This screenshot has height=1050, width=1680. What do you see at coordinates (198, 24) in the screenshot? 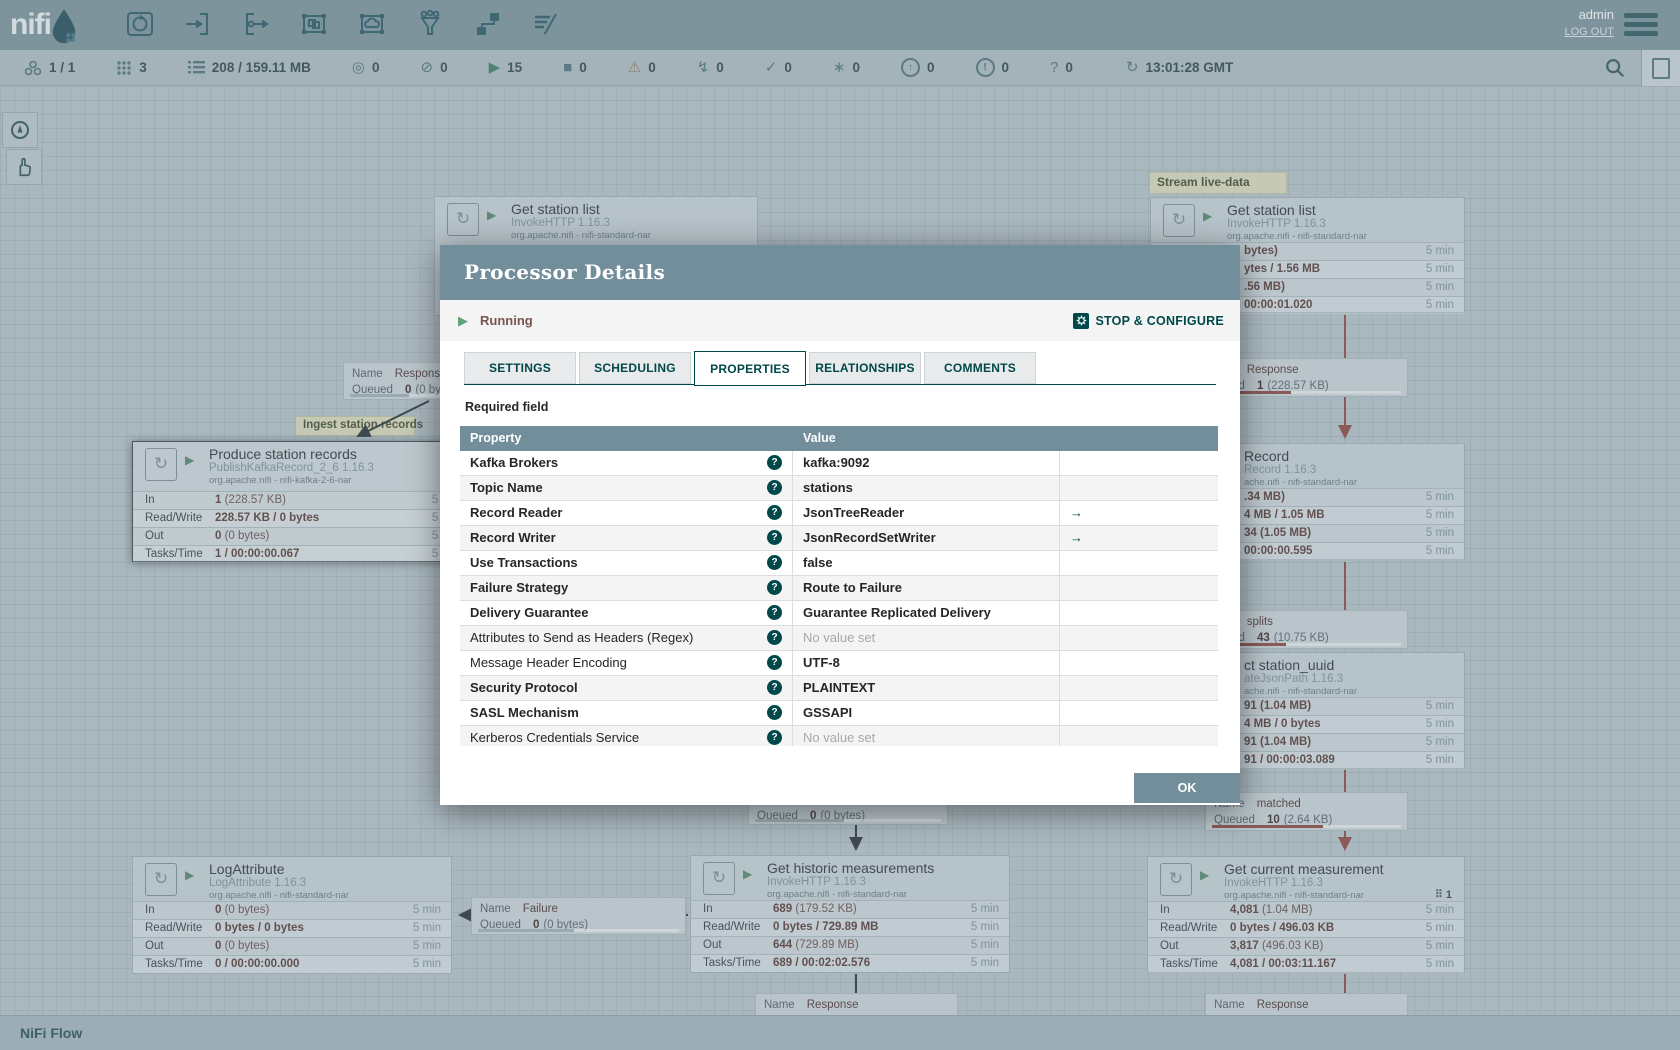
I see `input-port-icon` at bounding box center [198, 24].